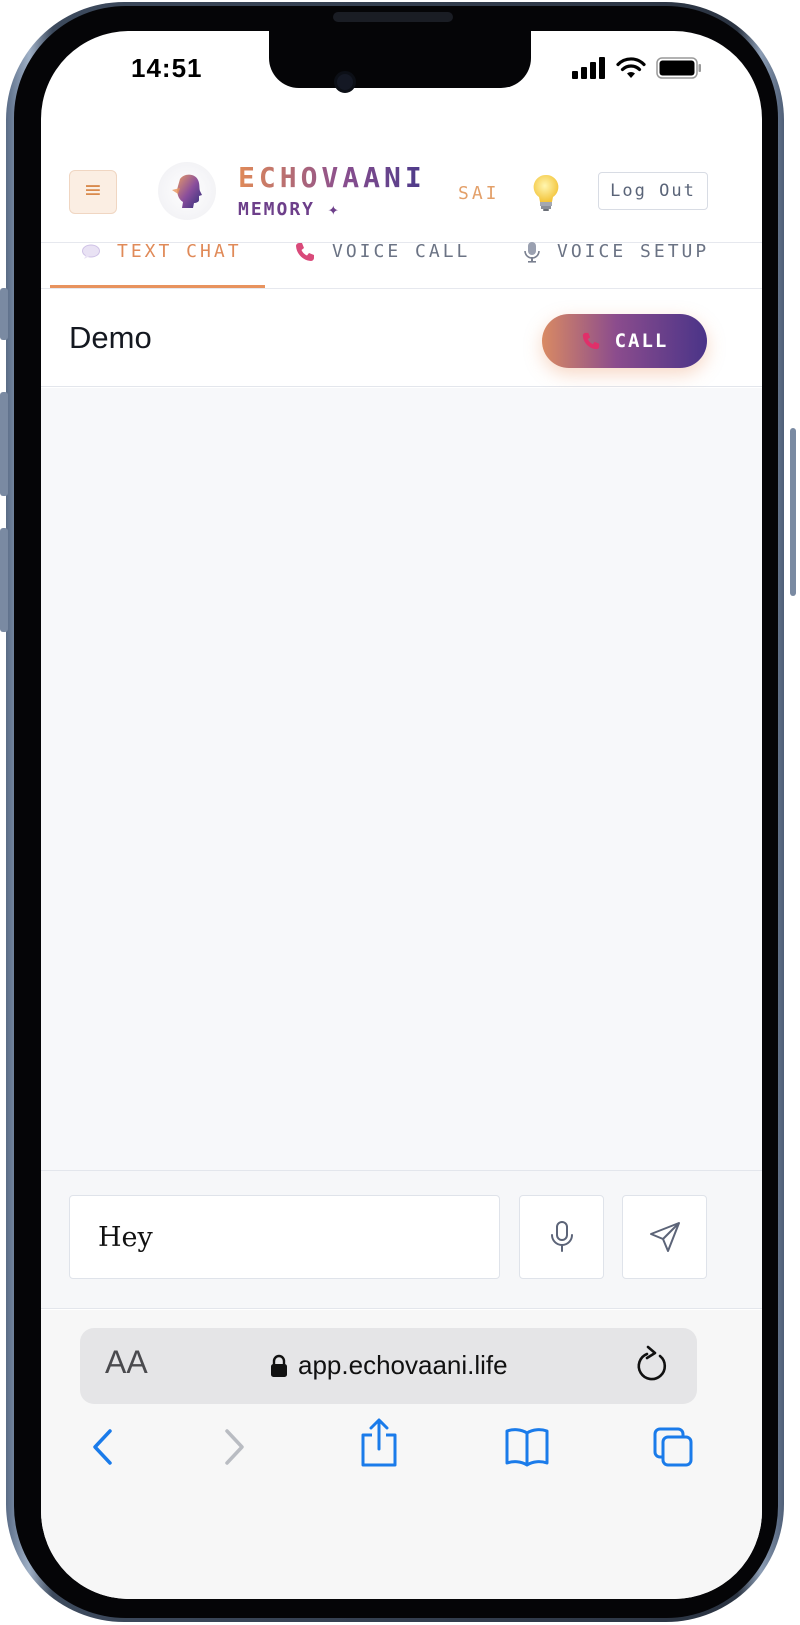  What do you see at coordinates (400, 59) in the screenshot?
I see `notch` at bounding box center [400, 59].